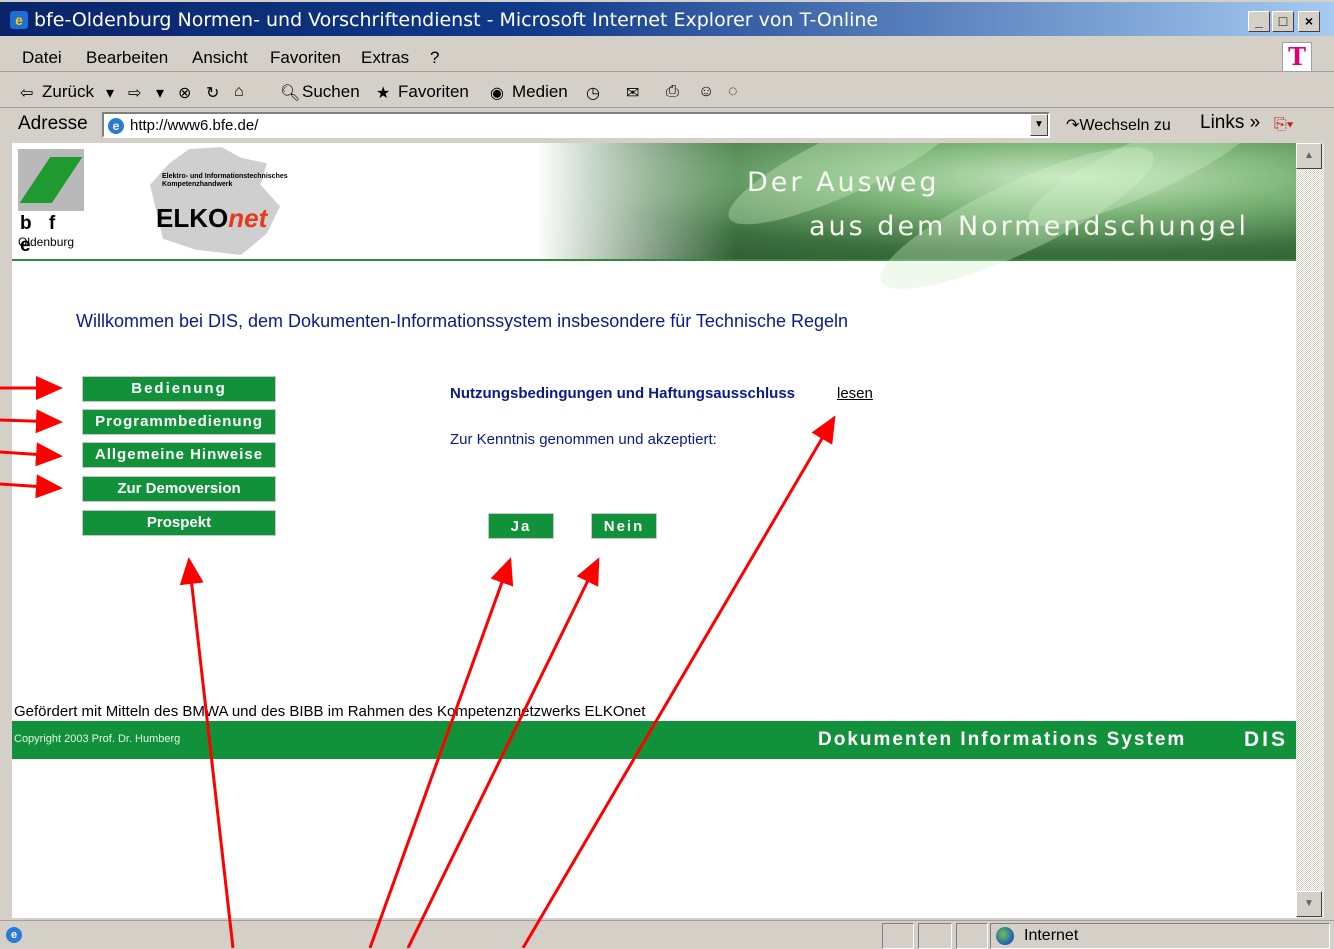 Image resolution: width=1334 pixels, height=949 pixels. I want to click on internet-zone-icon, so click(1005, 936).